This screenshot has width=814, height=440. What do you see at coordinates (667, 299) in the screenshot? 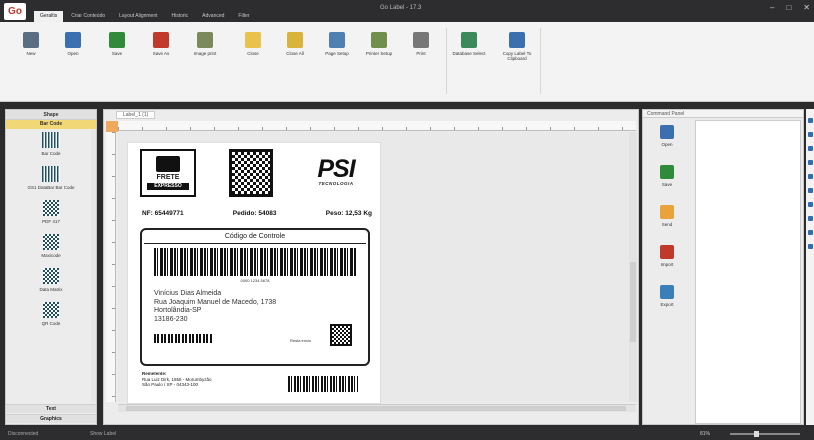
I see `command-export: Export` at bounding box center [667, 299].